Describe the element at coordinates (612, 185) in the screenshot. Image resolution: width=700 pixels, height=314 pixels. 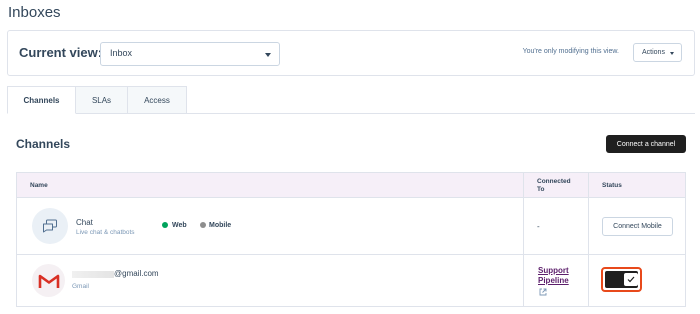
I see `header-status: Status` at that location.